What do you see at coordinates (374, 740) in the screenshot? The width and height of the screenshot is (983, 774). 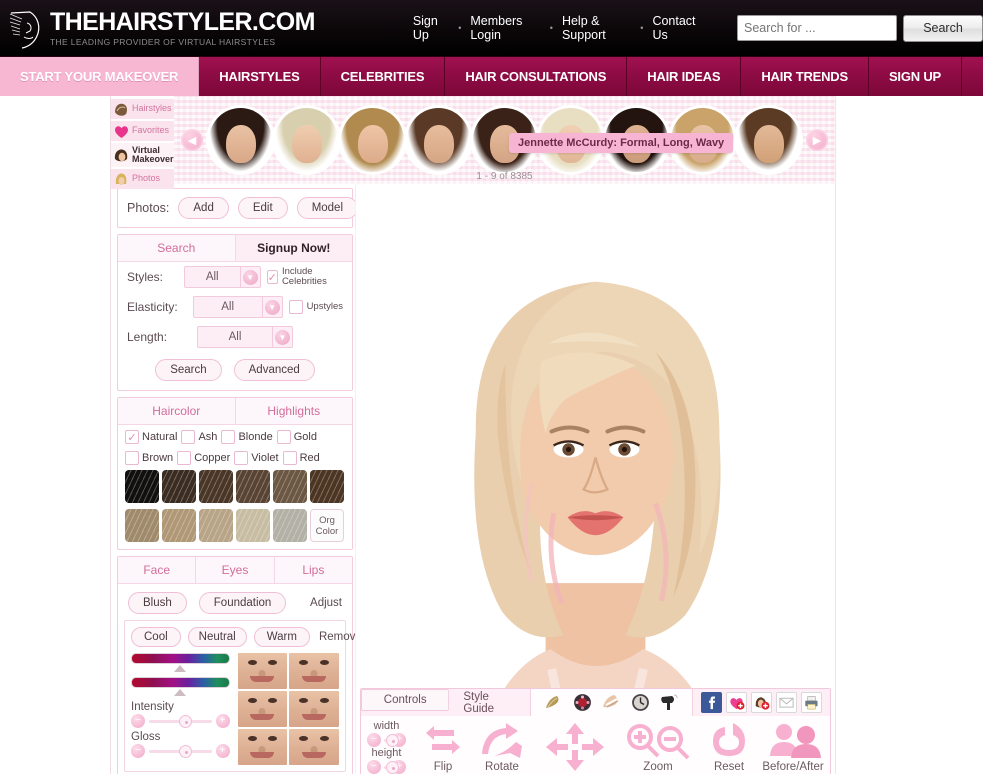 I see `width-decrease-button: −` at bounding box center [374, 740].